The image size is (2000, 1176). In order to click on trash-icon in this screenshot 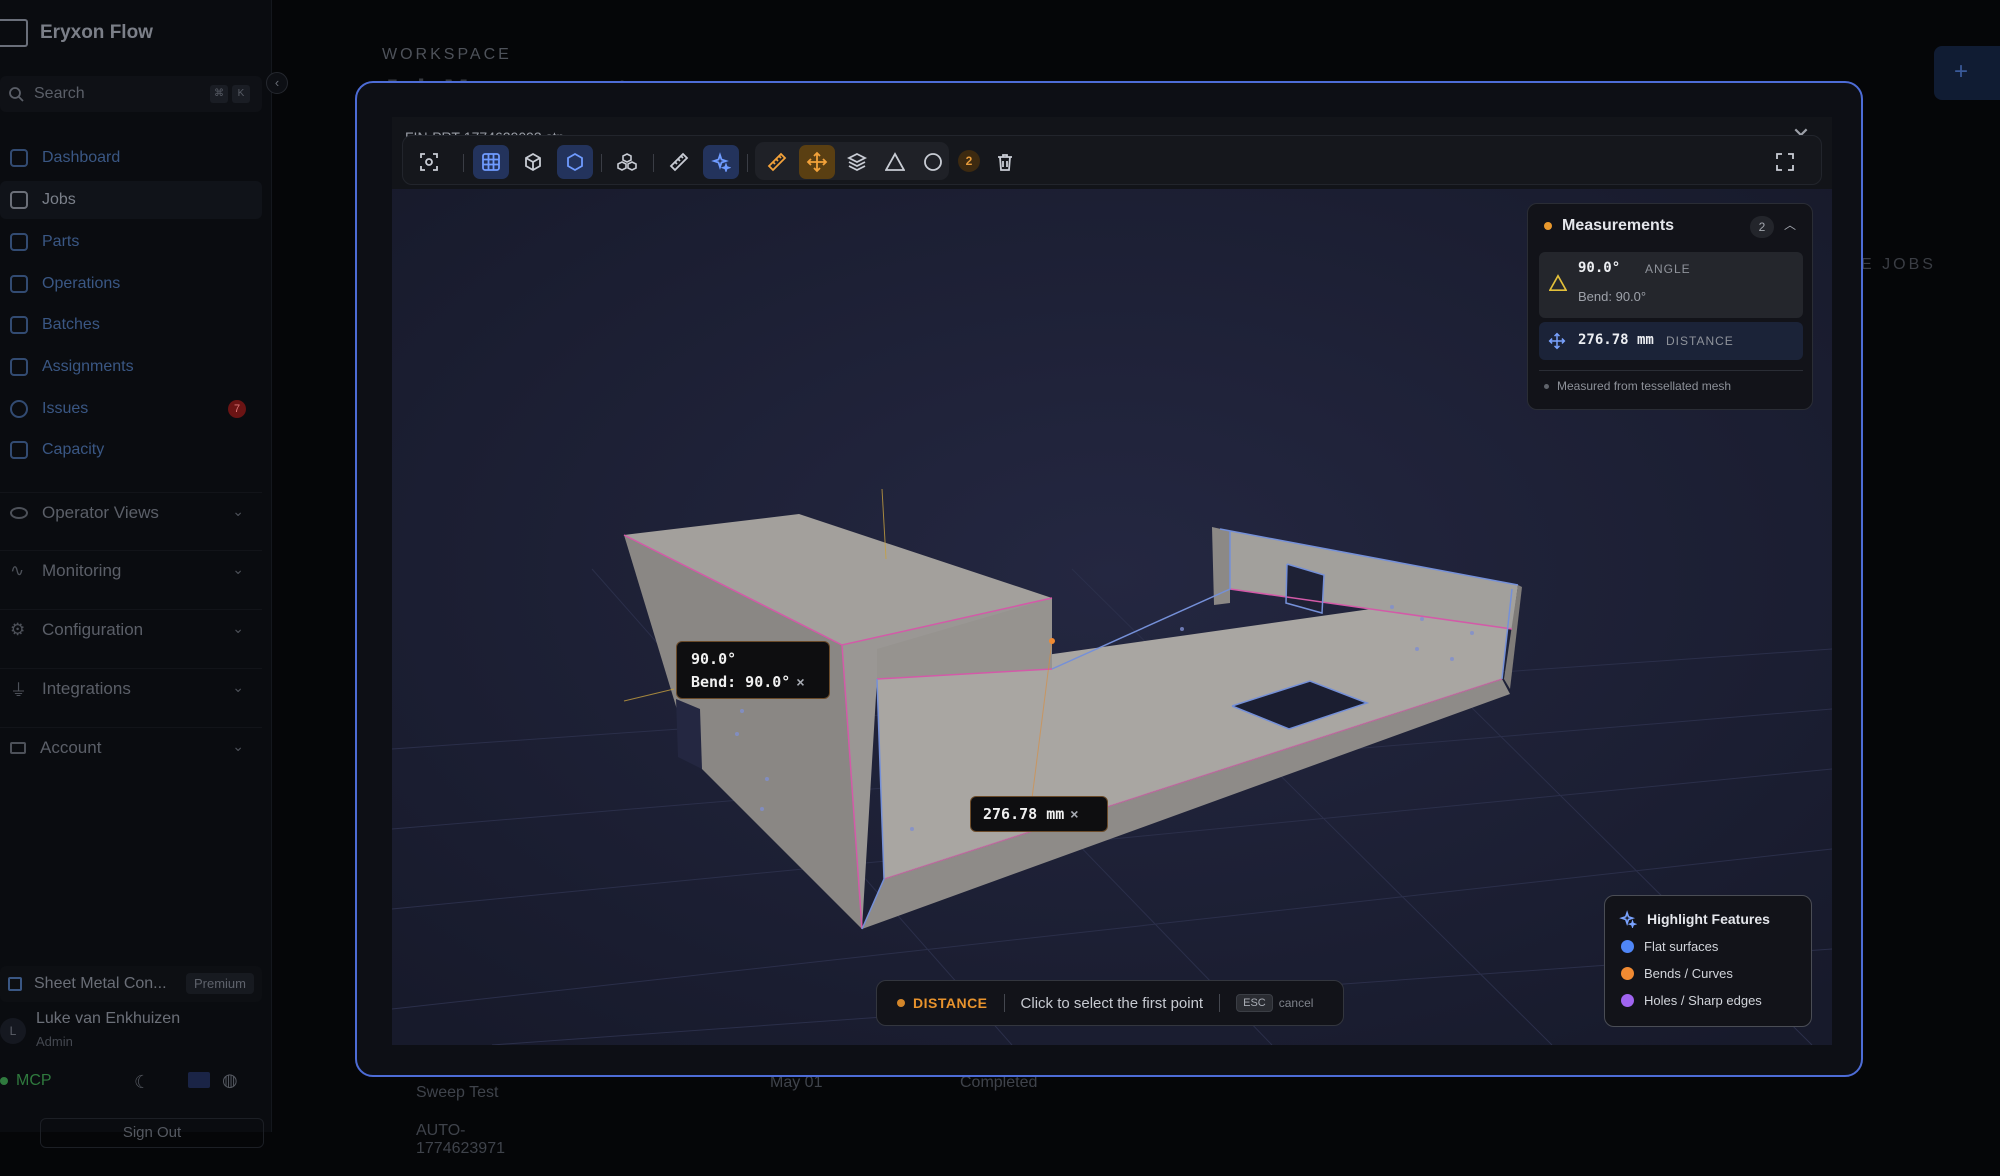, I will do `click(1005, 162)`.